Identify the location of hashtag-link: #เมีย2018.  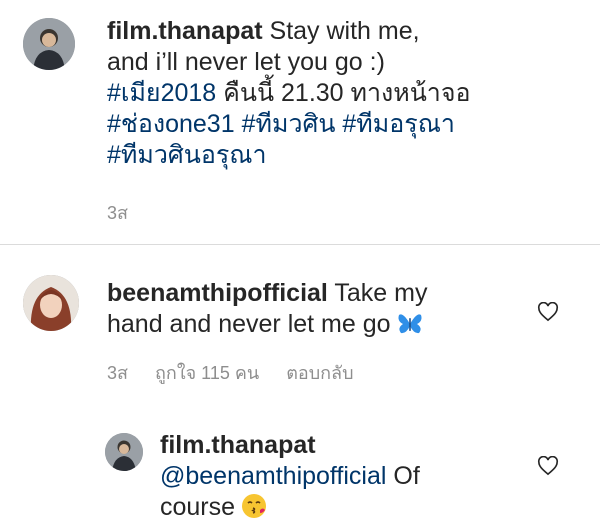
(161, 93).